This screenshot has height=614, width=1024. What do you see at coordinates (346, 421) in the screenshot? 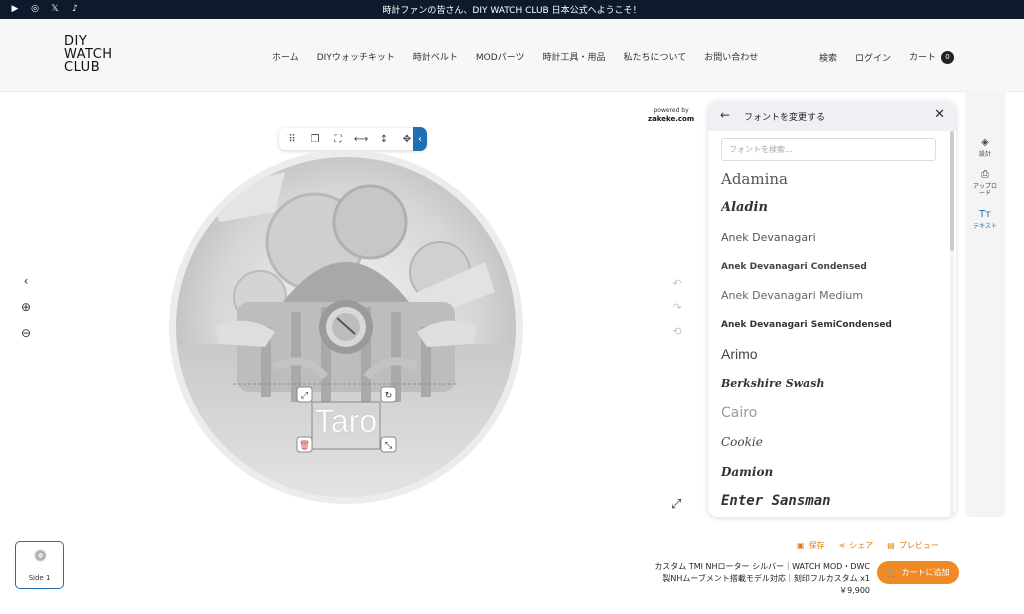
I see `engraved-text: Taro` at bounding box center [346, 421].